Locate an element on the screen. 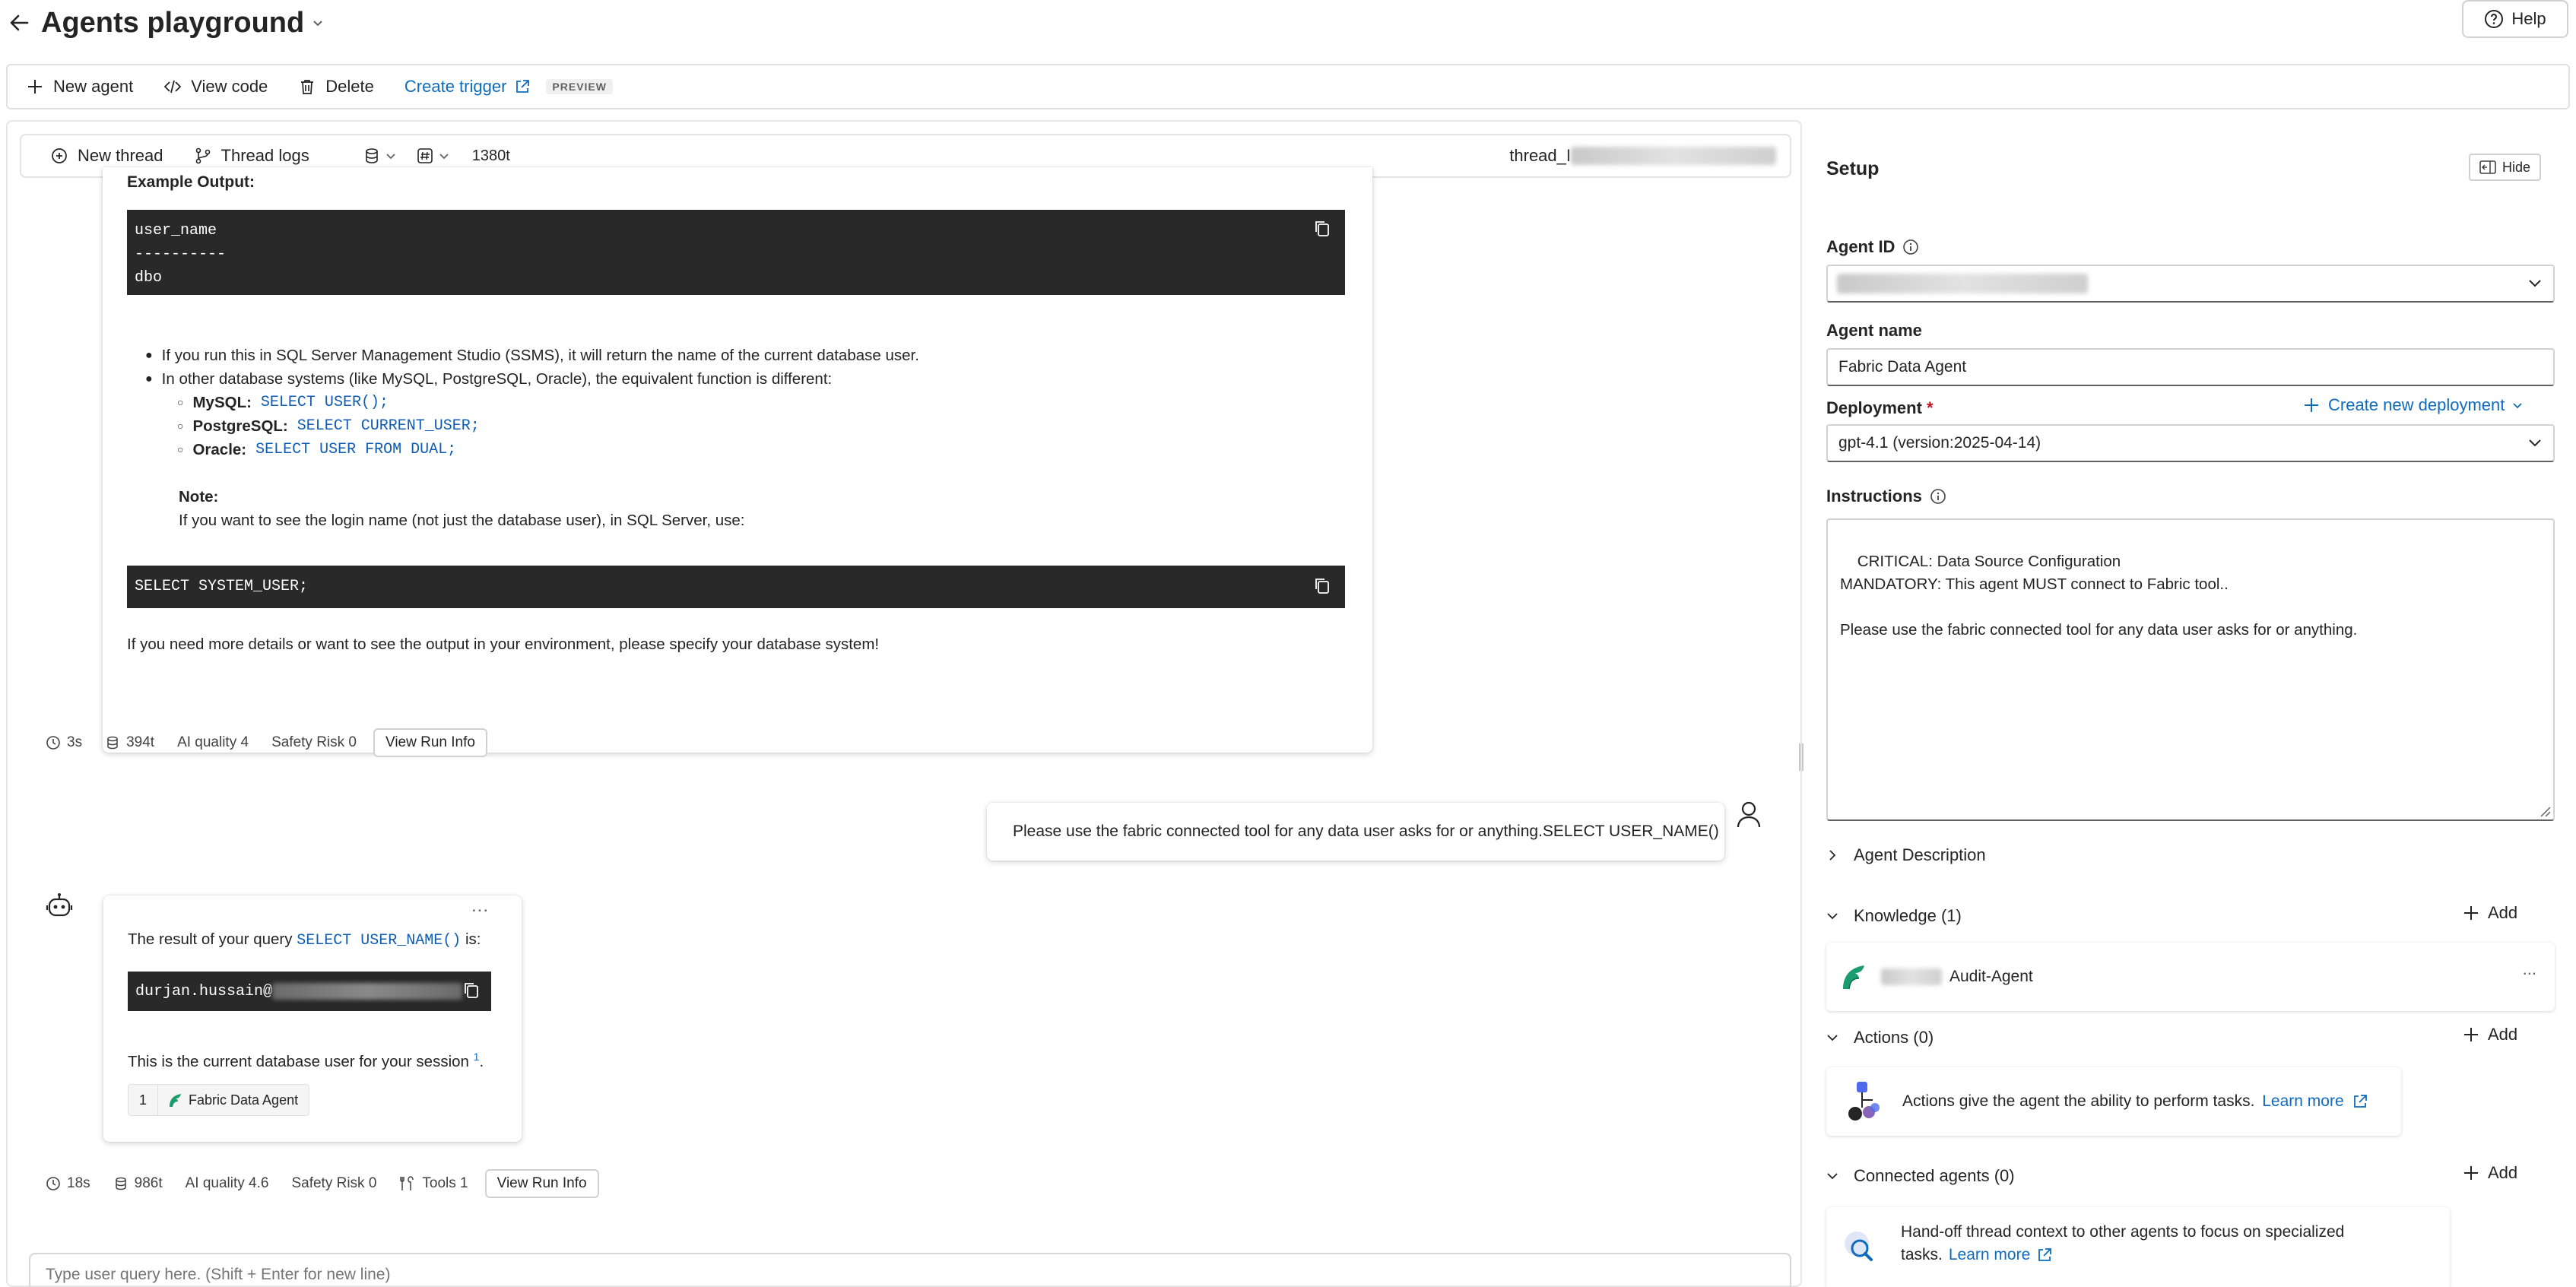 This screenshot has width=2576, height=1287. inline-code: SELECT USER FROM DUAL; is located at coordinates (356, 449).